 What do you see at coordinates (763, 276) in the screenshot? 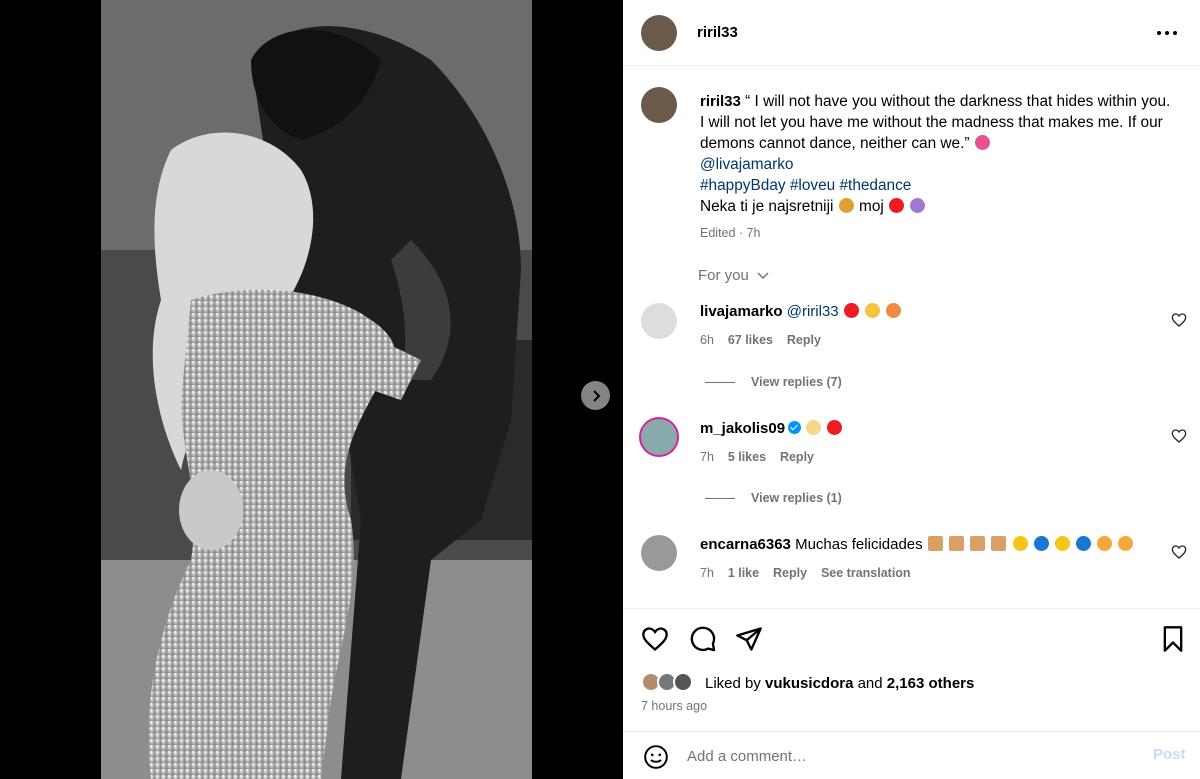
I see `chevron-down-icon` at bounding box center [763, 276].